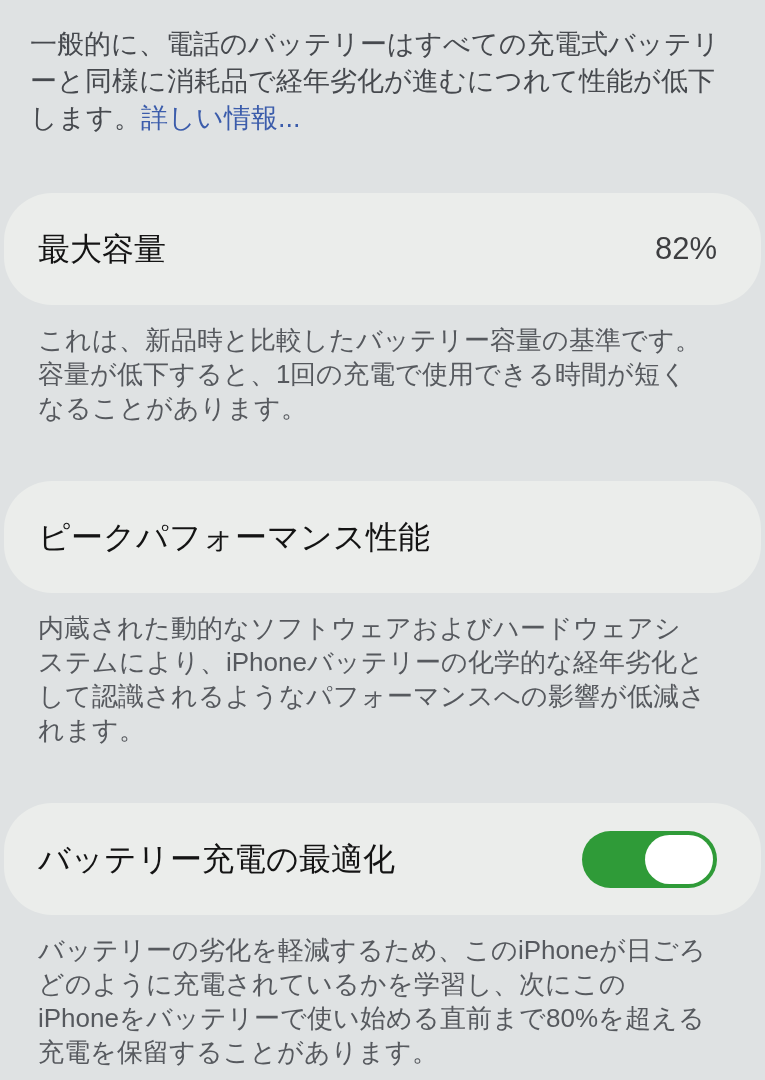 The image size is (765, 1080). I want to click on section-title: ピークパフォーマンス性能, so click(234, 537).